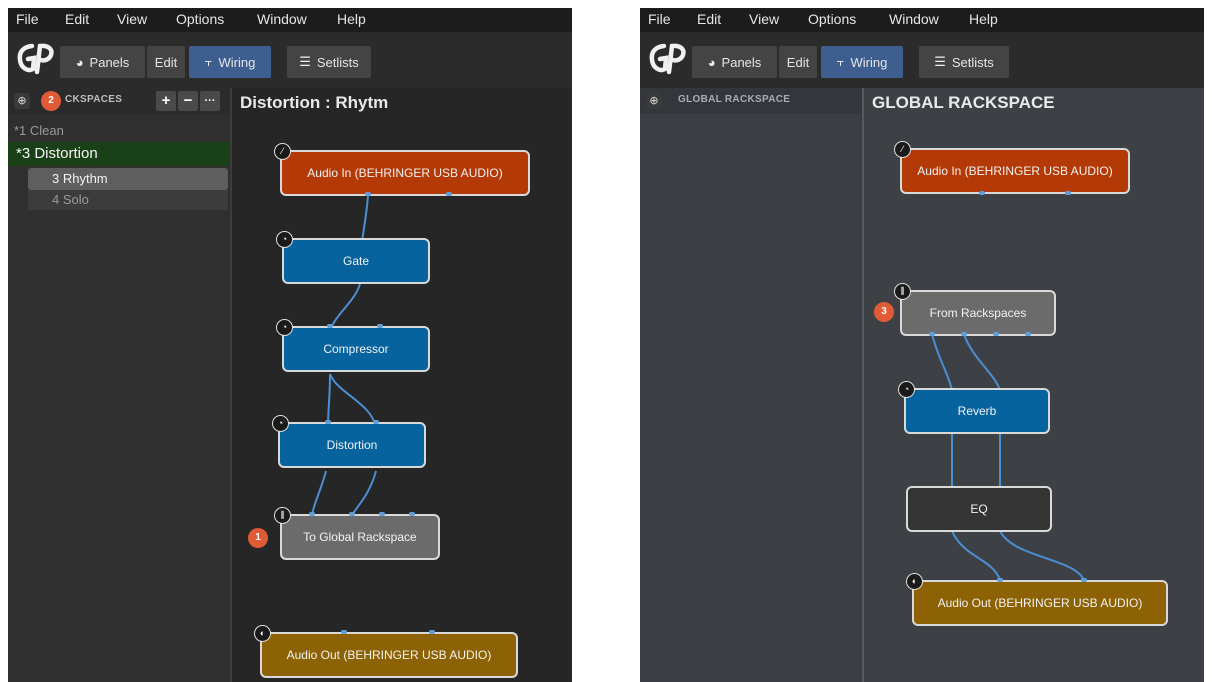 The image size is (1212, 682). What do you see at coordinates (711, 62) in the screenshot?
I see `panels-icon: ◕` at bounding box center [711, 62].